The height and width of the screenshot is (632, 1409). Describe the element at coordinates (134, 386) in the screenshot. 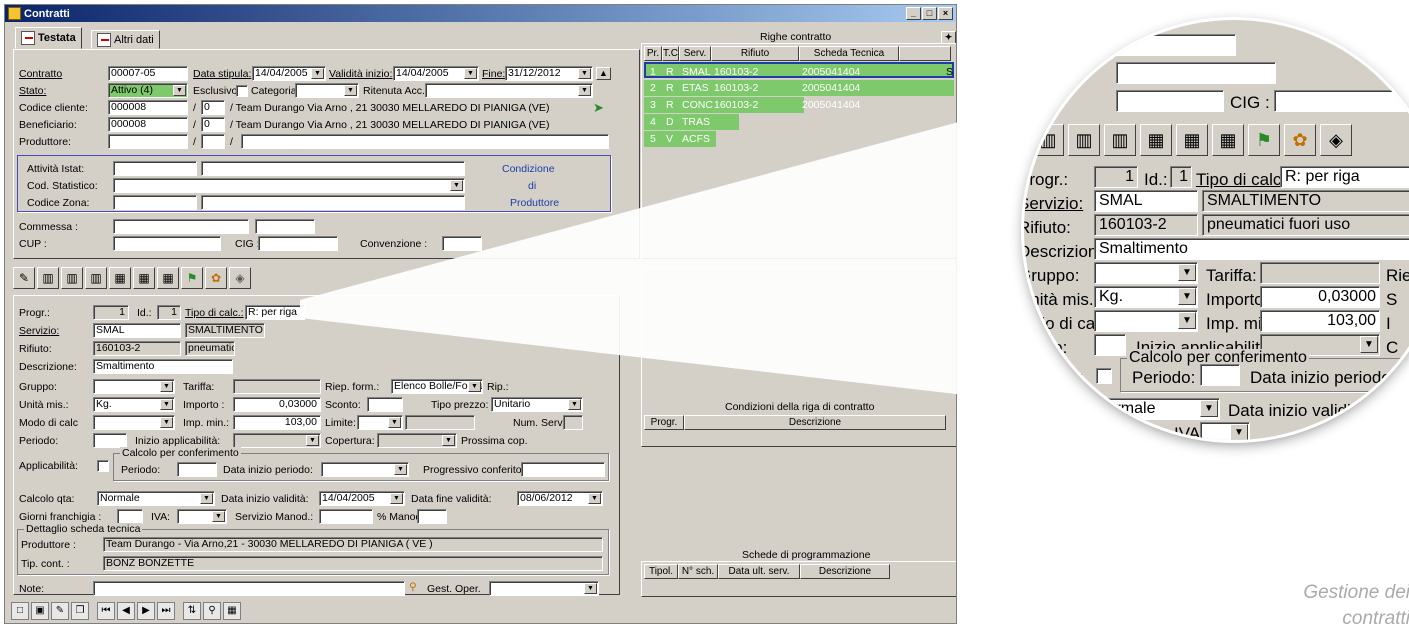

I see `gruppo-select: ▼` at that location.